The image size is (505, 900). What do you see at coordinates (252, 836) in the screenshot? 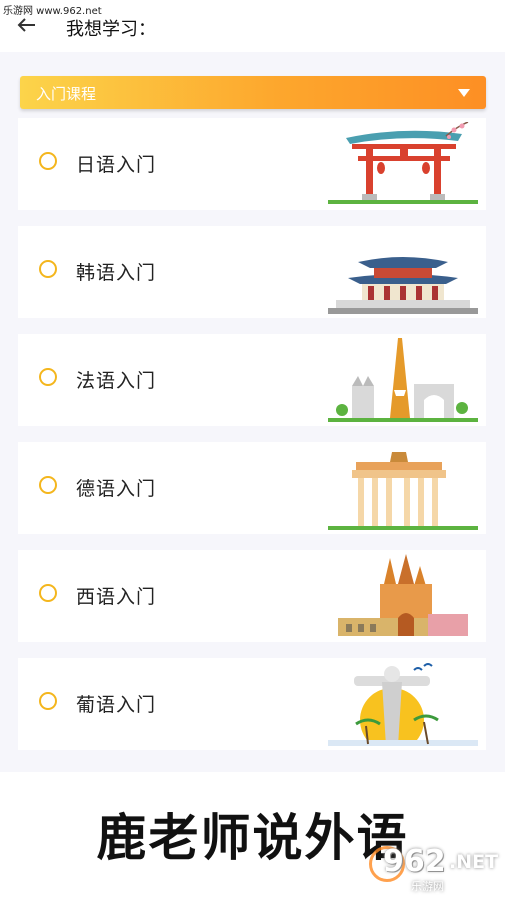
I see `promo-banner: 鹿老师说外语 962 .NET 乐游网` at bounding box center [252, 836].